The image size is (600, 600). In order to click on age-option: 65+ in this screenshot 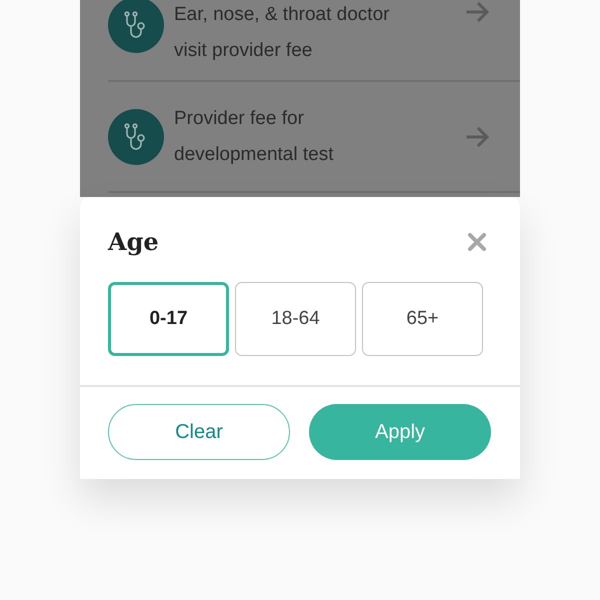, I will do `click(422, 319)`.